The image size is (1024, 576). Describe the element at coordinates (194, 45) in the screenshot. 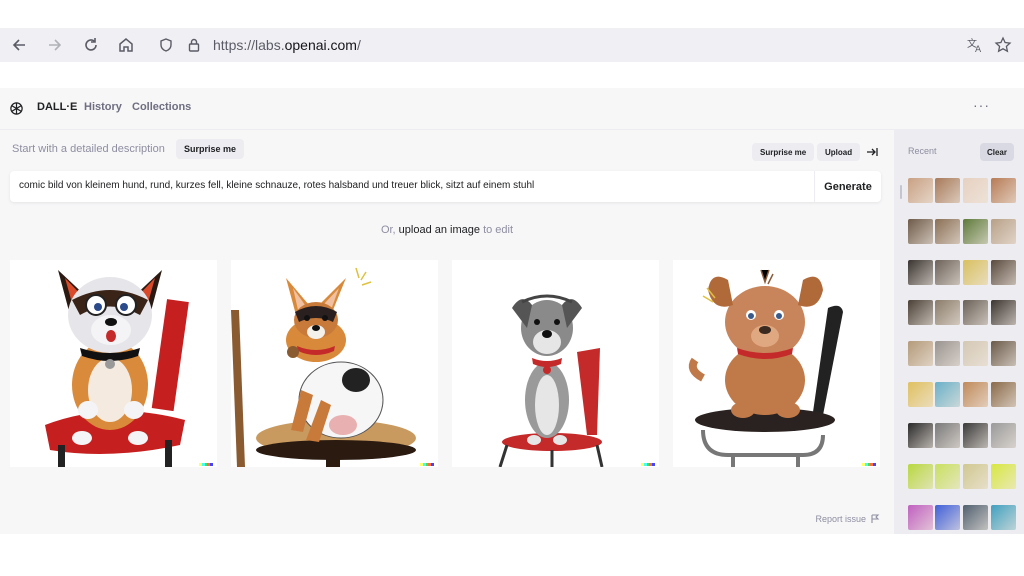

I see `lock-icon` at that location.